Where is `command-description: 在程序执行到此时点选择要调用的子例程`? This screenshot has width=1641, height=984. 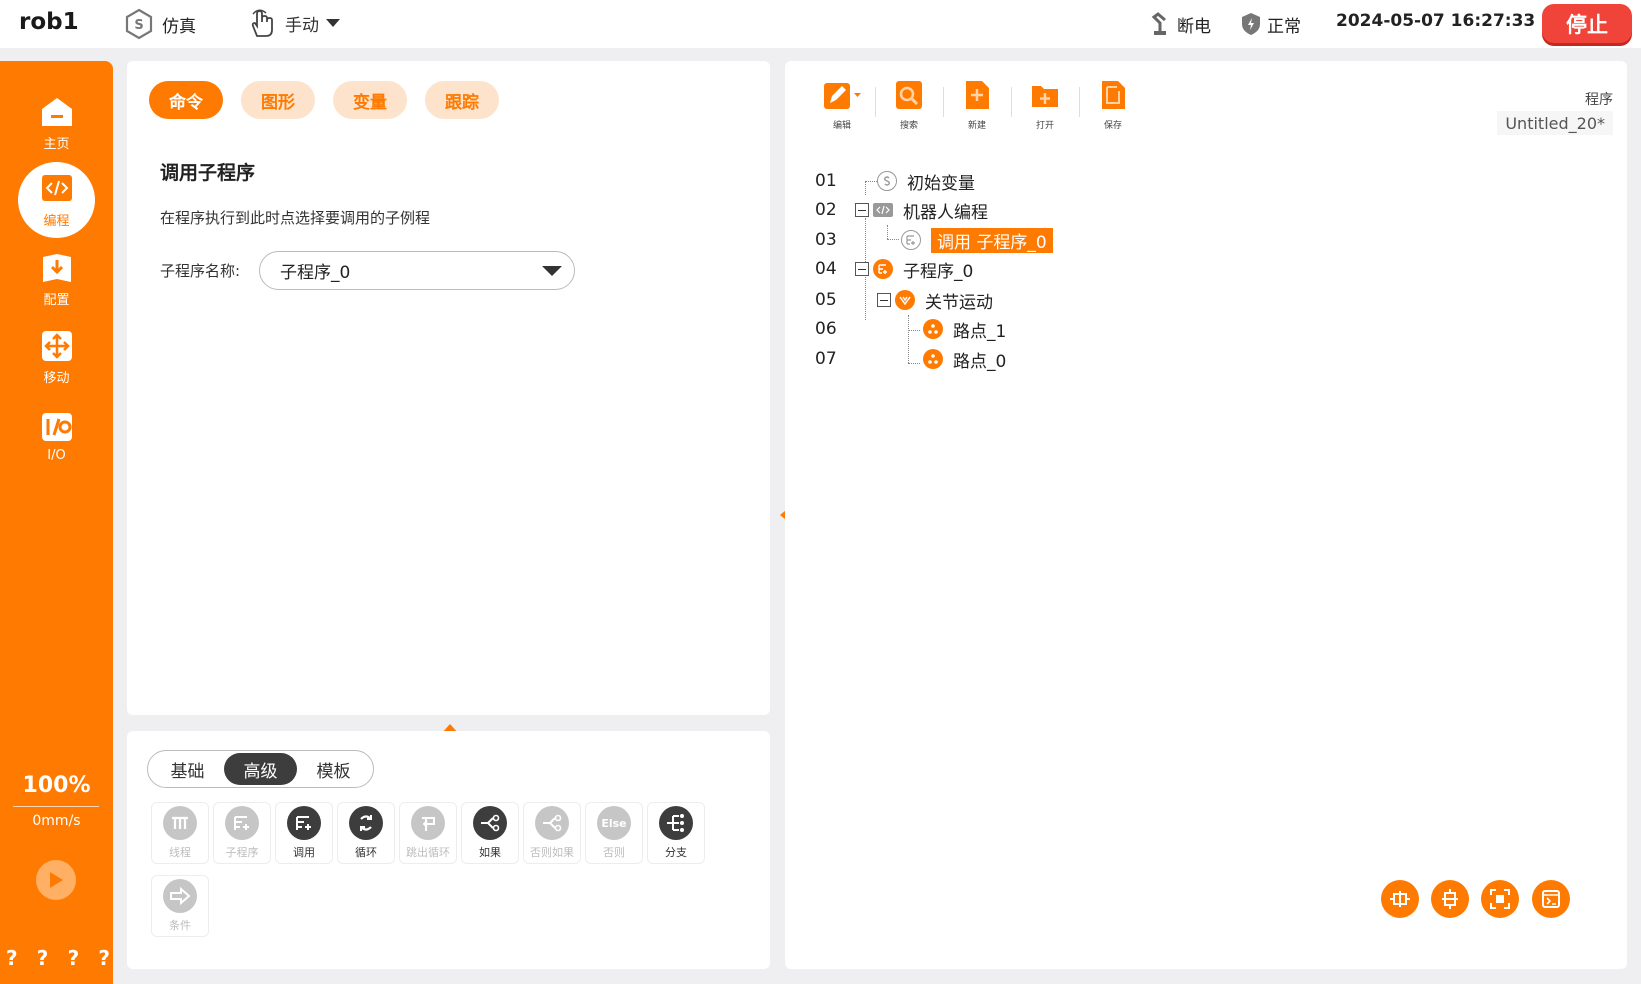 command-description: 在程序执行到此时点选择要调用的子例程 is located at coordinates (295, 218).